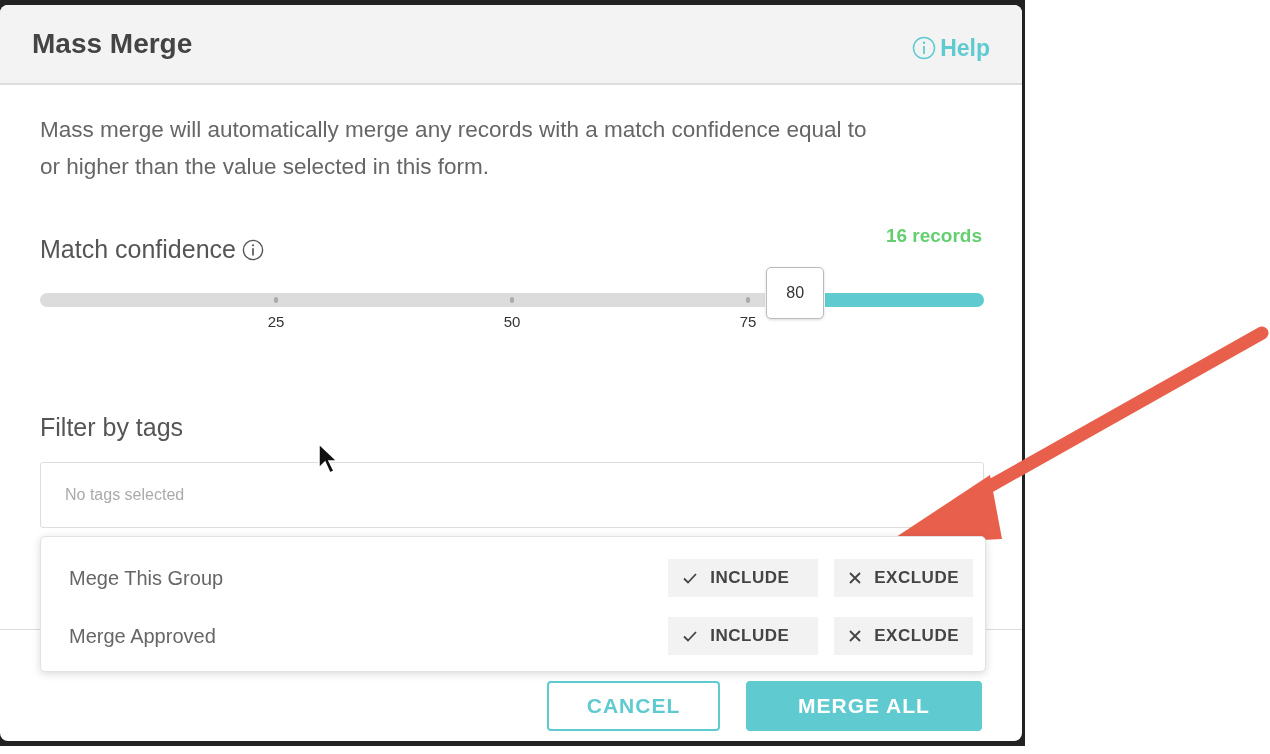  I want to click on tags-field: No tags selected, so click(512, 495).